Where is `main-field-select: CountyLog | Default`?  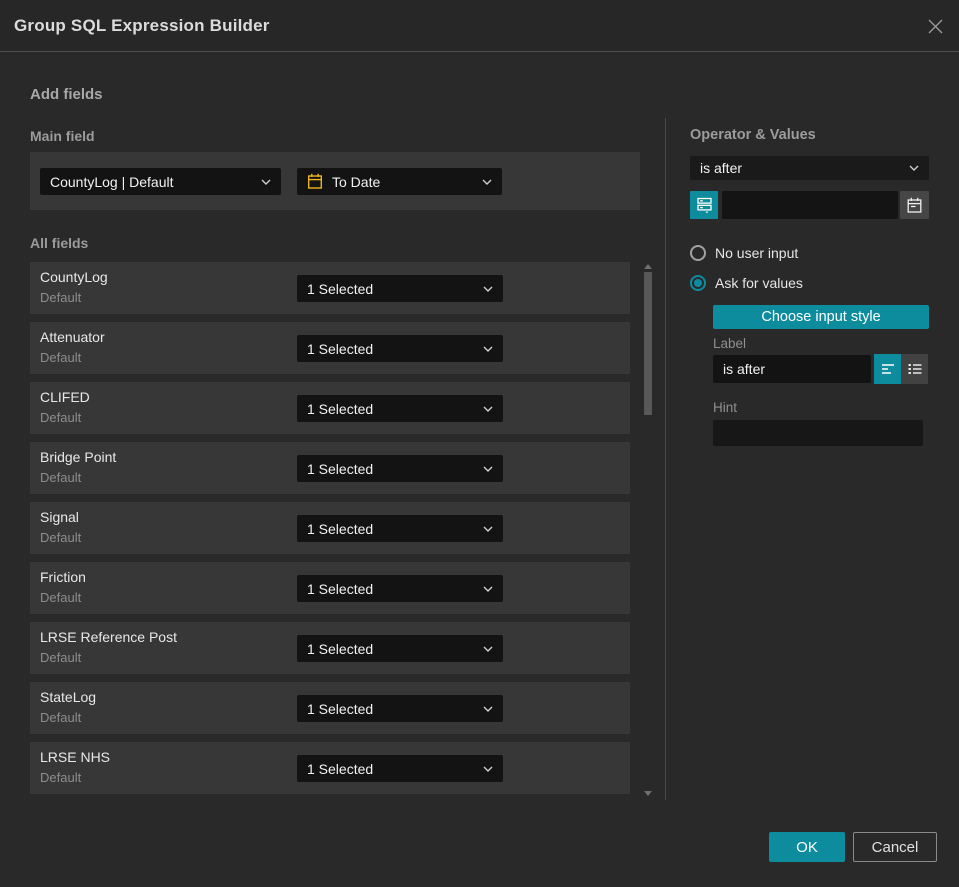
main-field-select: CountyLog | Default is located at coordinates (160, 181).